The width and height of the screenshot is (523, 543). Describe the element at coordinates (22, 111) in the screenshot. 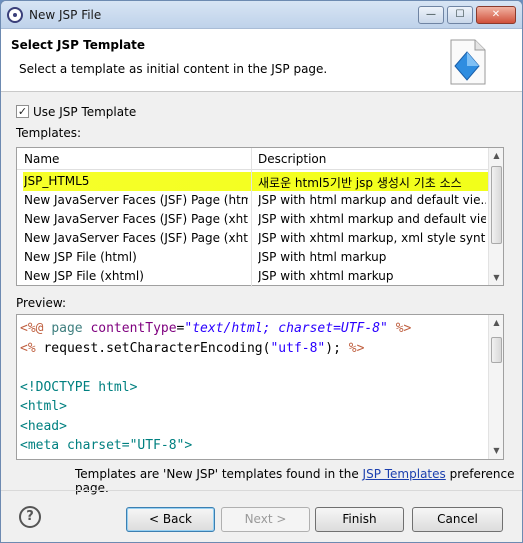

I see `use-template-checkbox: ✓` at that location.